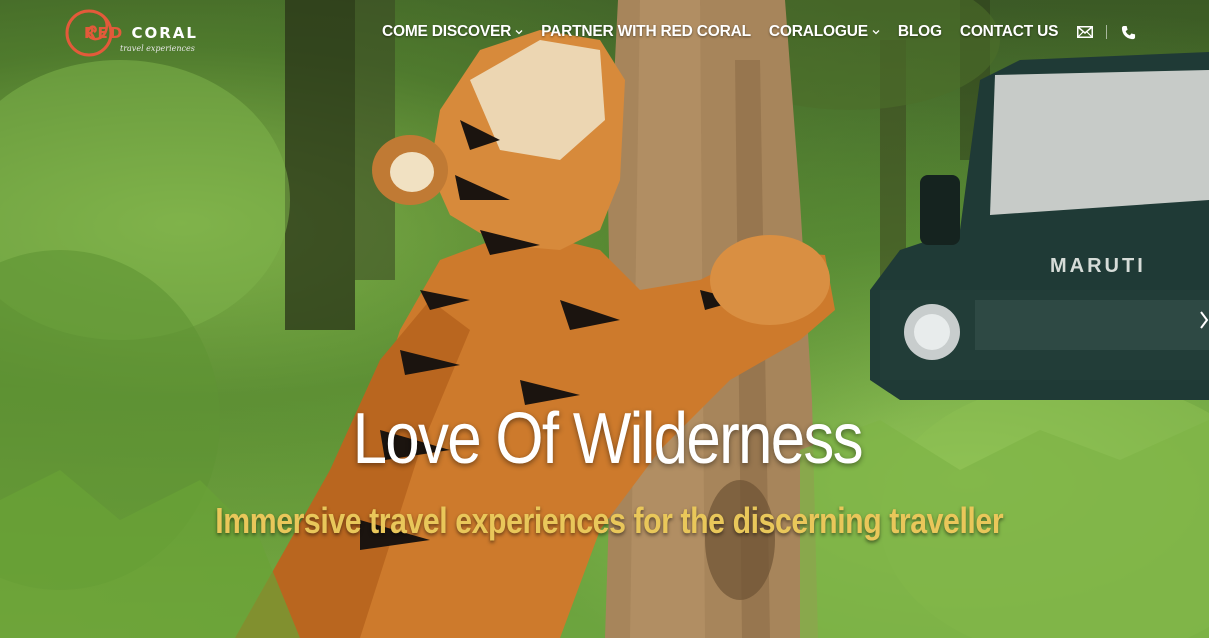 The image size is (1209, 638). I want to click on logo-wordmark: RED CORAL, so click(141, 33).